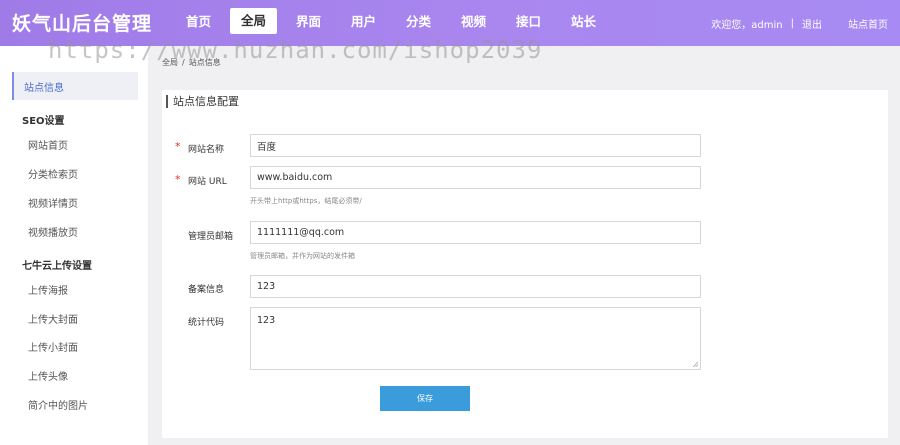  I want to click on header-user-area: 欢迎您，admin | 退出 站点首页, so click(799, 23).